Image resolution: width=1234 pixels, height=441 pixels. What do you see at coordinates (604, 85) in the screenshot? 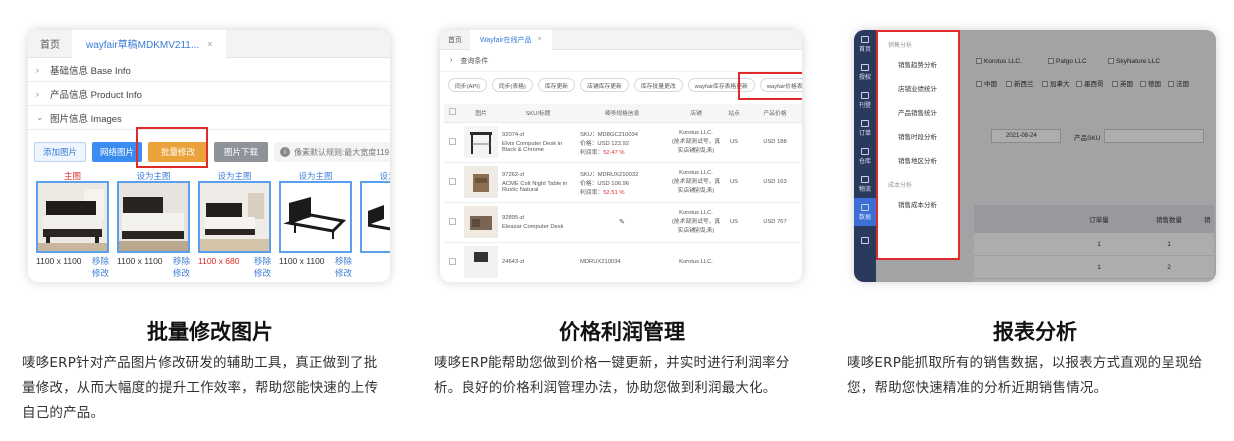
I see `shop-stock-update-button: 店铺库存更新` at bounding box center [604, 85].